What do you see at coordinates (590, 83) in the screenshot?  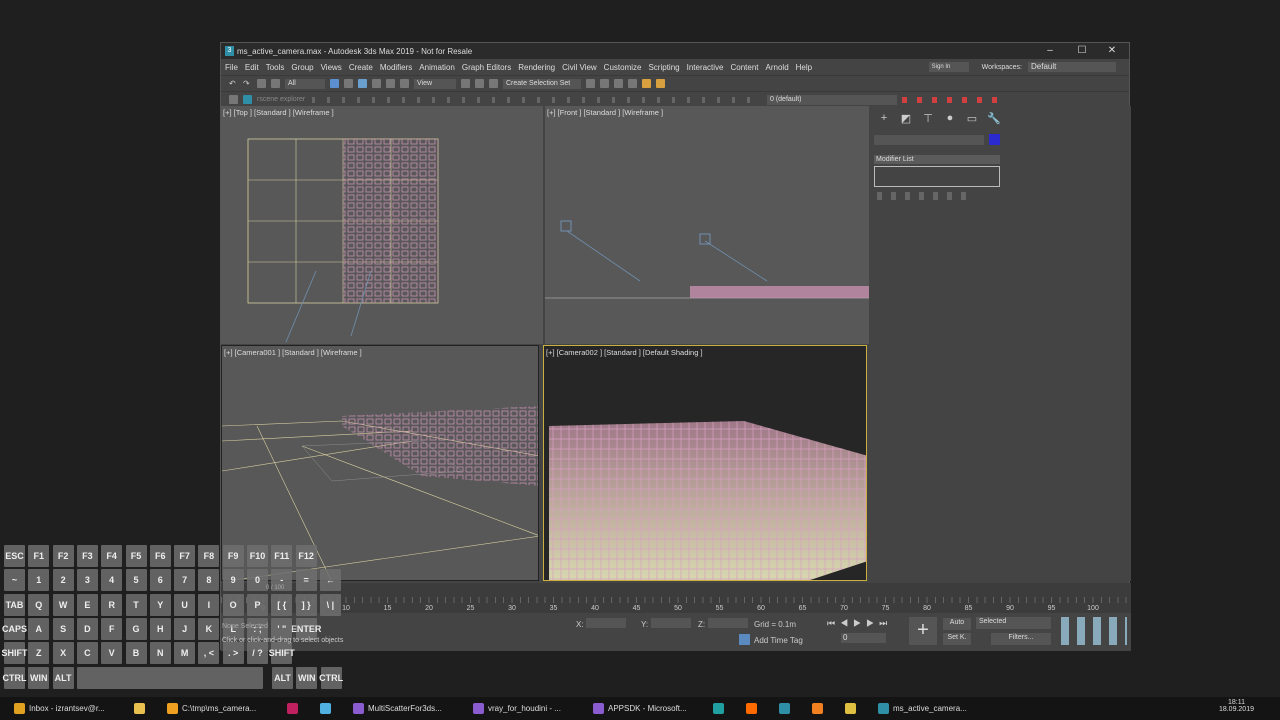 I see `mirror-icon` at bounding box center [590, 83].